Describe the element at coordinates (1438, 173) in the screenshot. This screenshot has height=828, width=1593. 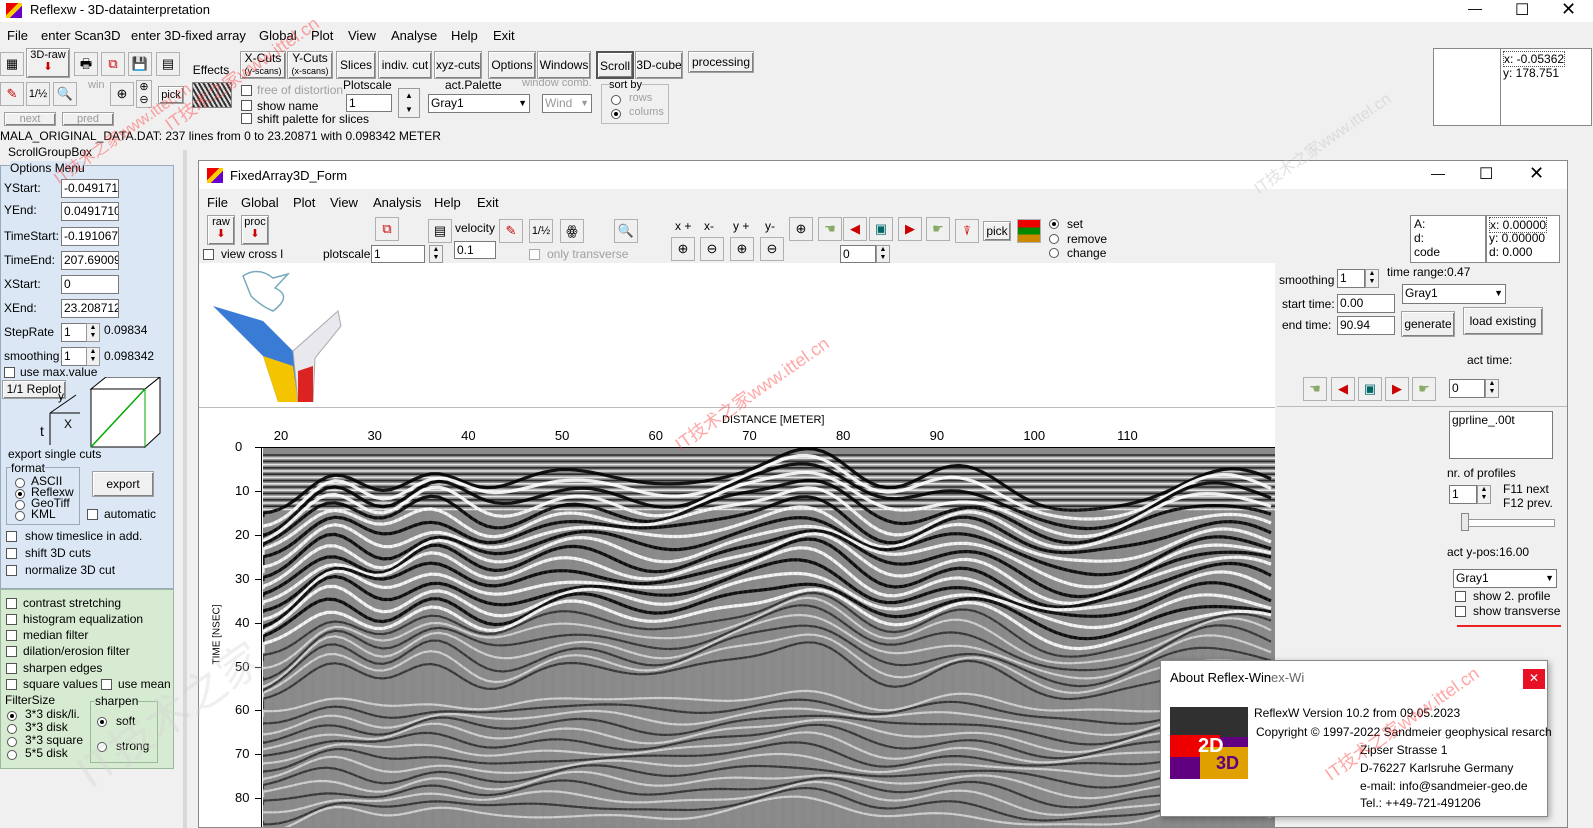
I see `inner-minimize-icon: —` at that location.